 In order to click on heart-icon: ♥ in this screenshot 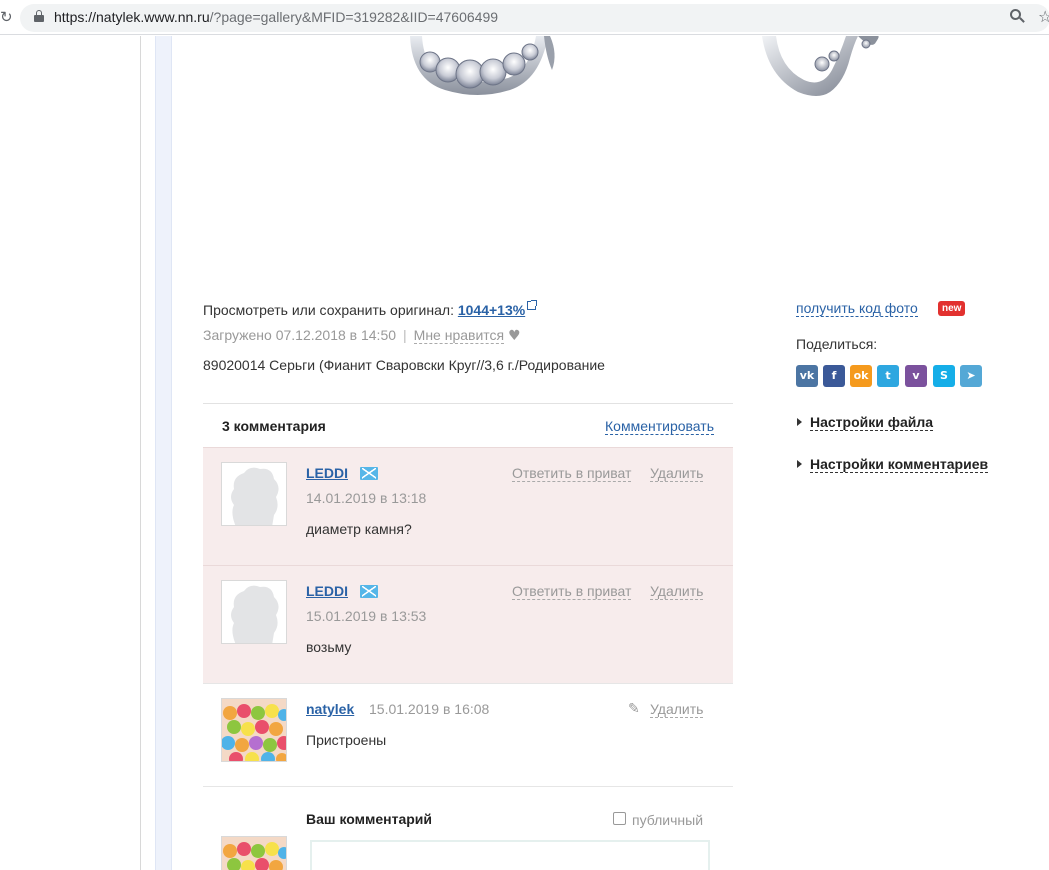, I will do `click(514, 336)`.